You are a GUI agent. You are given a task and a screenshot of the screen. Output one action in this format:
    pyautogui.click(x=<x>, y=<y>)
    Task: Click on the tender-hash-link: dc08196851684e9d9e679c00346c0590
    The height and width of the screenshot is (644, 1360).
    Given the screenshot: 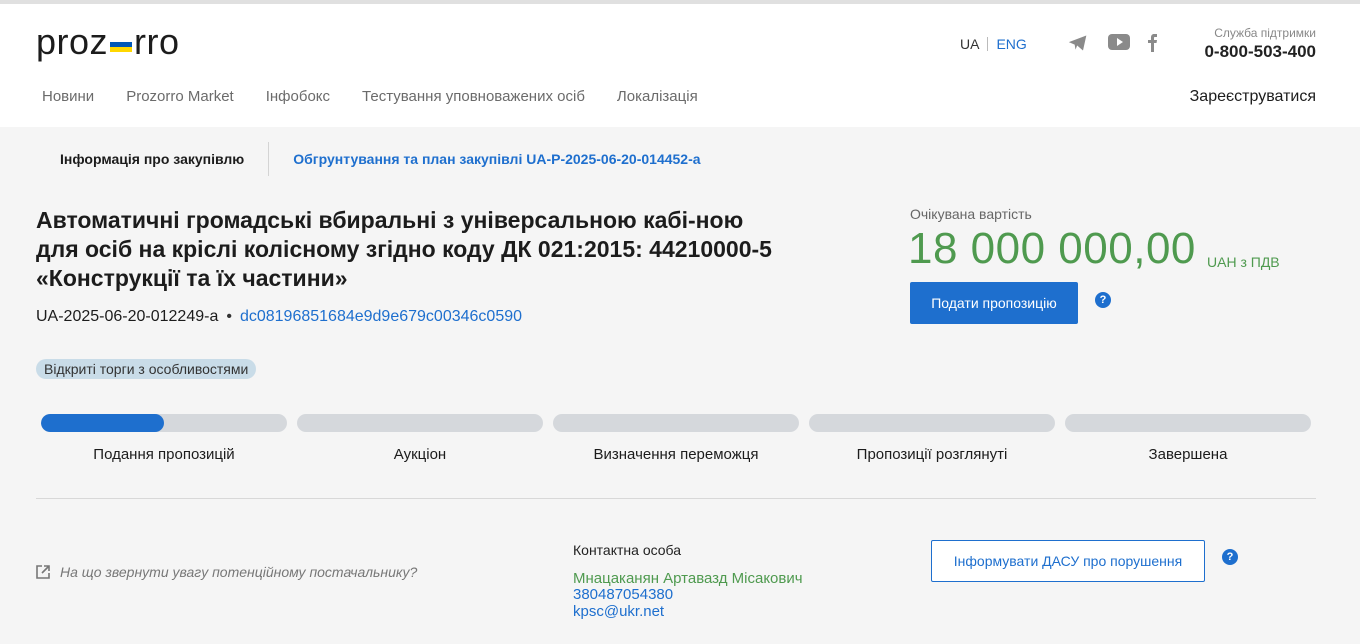 What is the action you would take?
    pyautogui.click(x=381, y=317)
    